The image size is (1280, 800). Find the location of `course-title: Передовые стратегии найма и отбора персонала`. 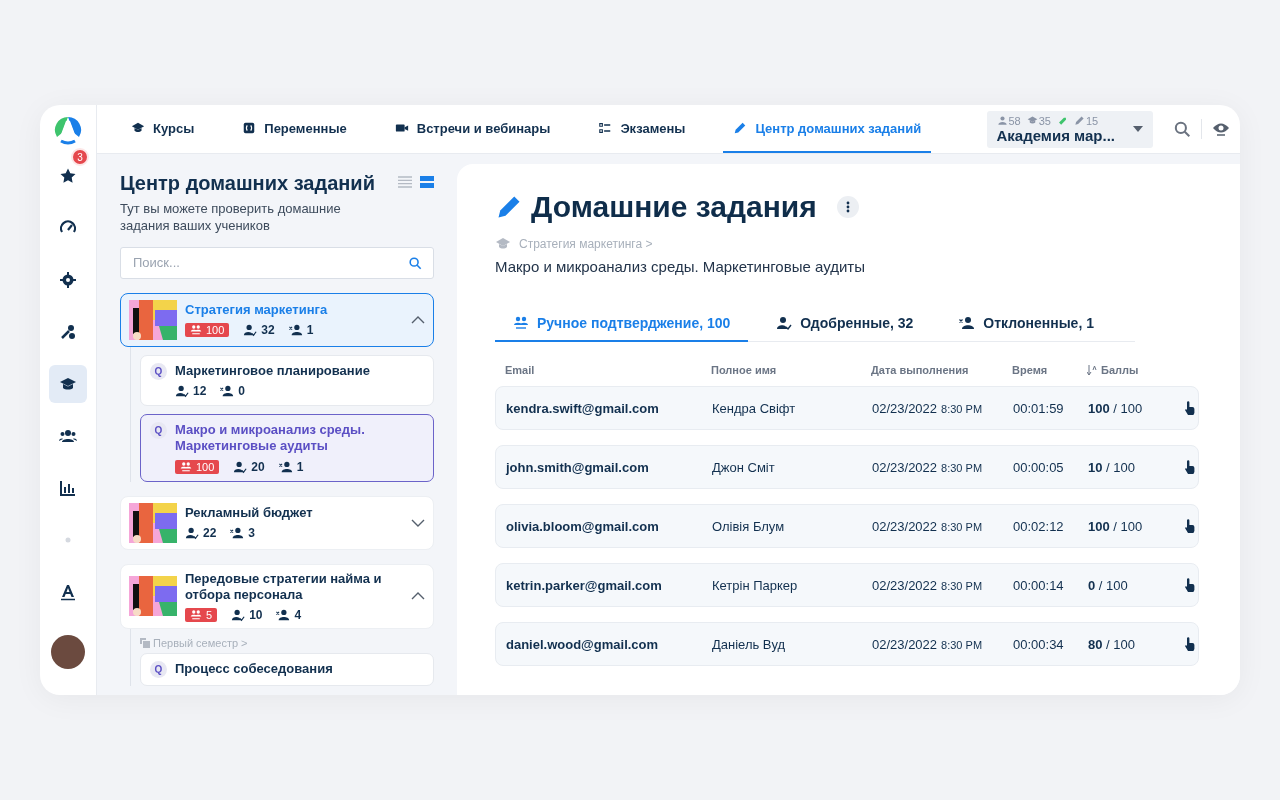

course-title: Передовые стратегии найма и отбора персонала is located at coordinates (284, 587).